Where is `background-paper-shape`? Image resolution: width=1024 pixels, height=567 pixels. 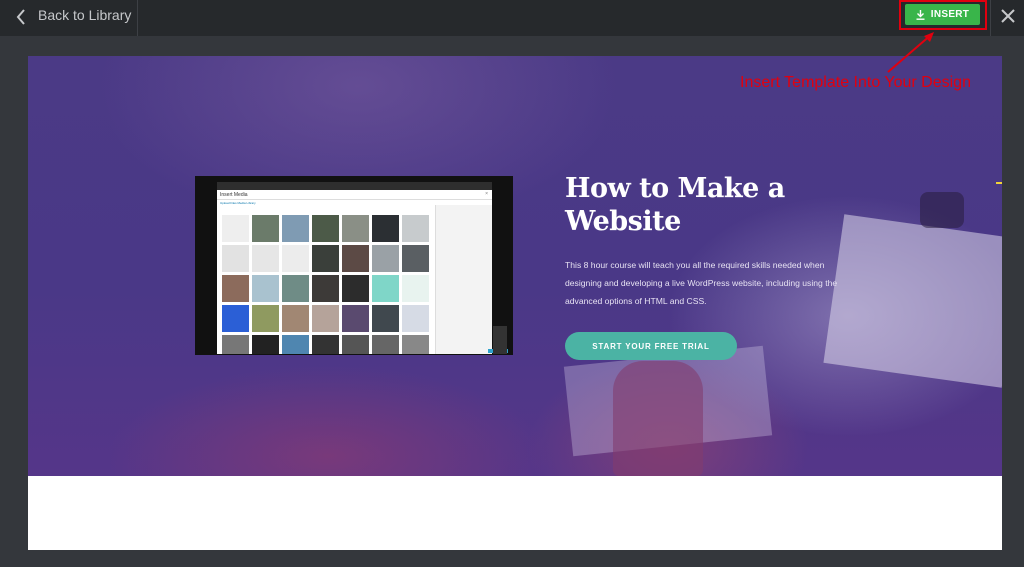 background-paper-shape is located at coordinates (912, 301).